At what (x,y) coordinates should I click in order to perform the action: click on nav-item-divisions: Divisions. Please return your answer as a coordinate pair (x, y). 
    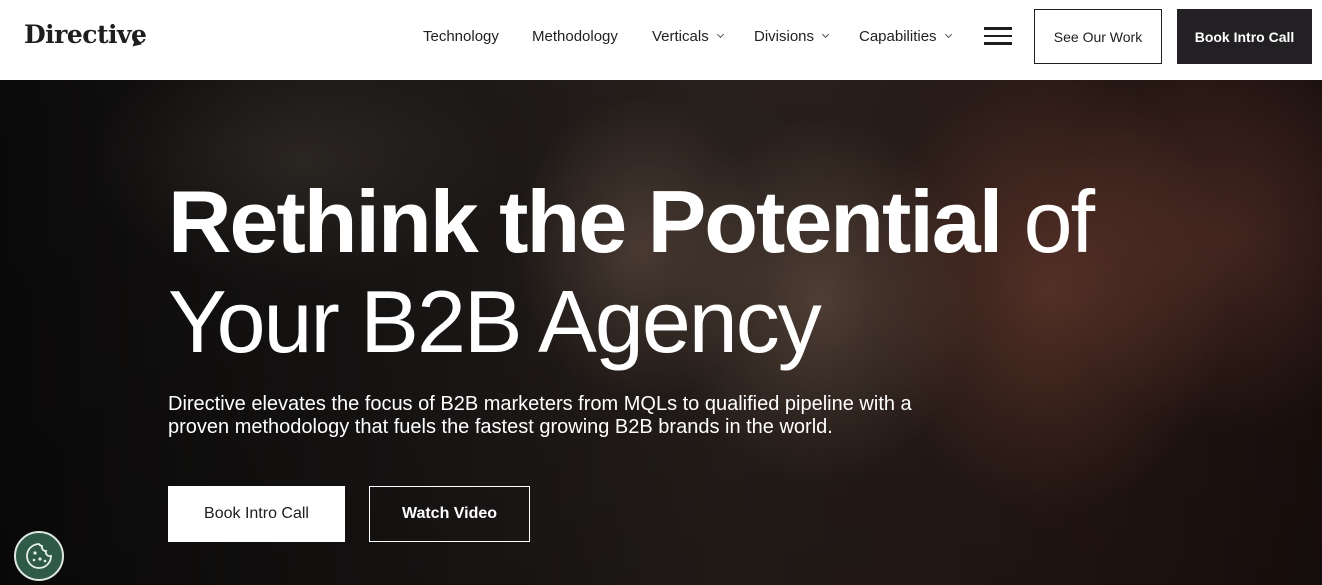
    Looking at the image, I should click on (792, 36).